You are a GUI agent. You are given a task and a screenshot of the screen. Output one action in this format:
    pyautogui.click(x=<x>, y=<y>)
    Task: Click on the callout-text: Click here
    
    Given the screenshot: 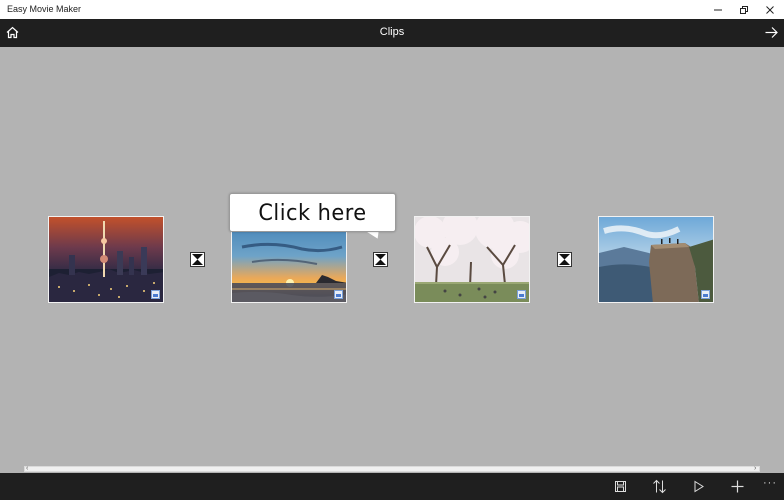 What is the action you would take?
    pyautogui.click(x=312, y=213)
    